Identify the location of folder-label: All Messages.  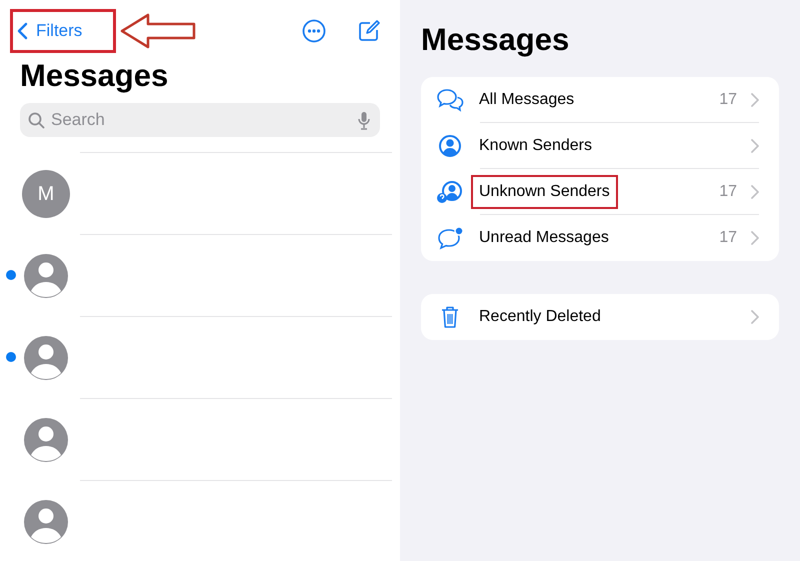
(527, 100).